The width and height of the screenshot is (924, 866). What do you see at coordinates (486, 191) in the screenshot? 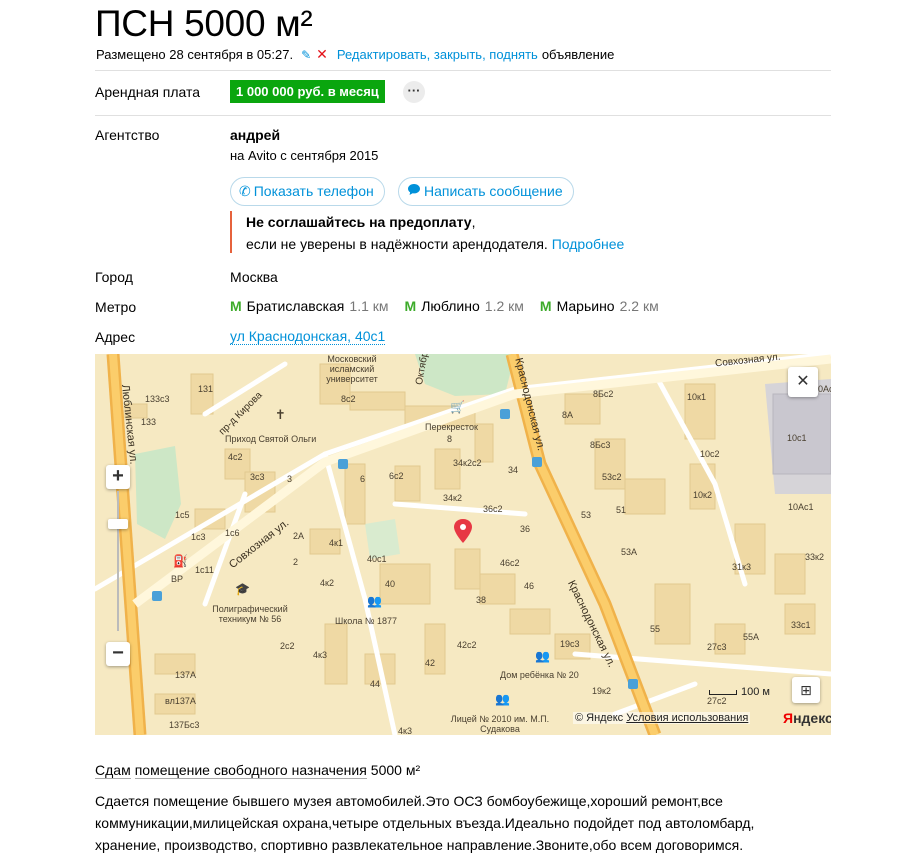
I see `write-message-button: Написать сообщение` at bounding box center [486, 191].